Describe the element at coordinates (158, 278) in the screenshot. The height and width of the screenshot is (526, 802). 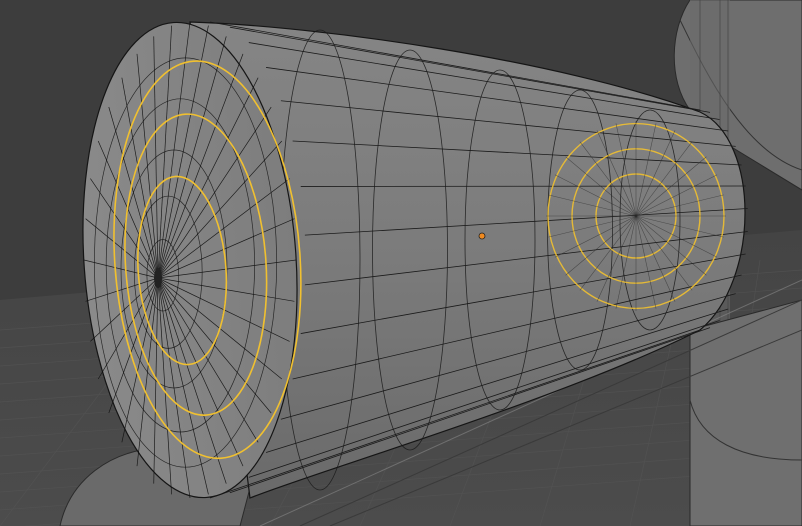
I see `cap-hub` at that location.